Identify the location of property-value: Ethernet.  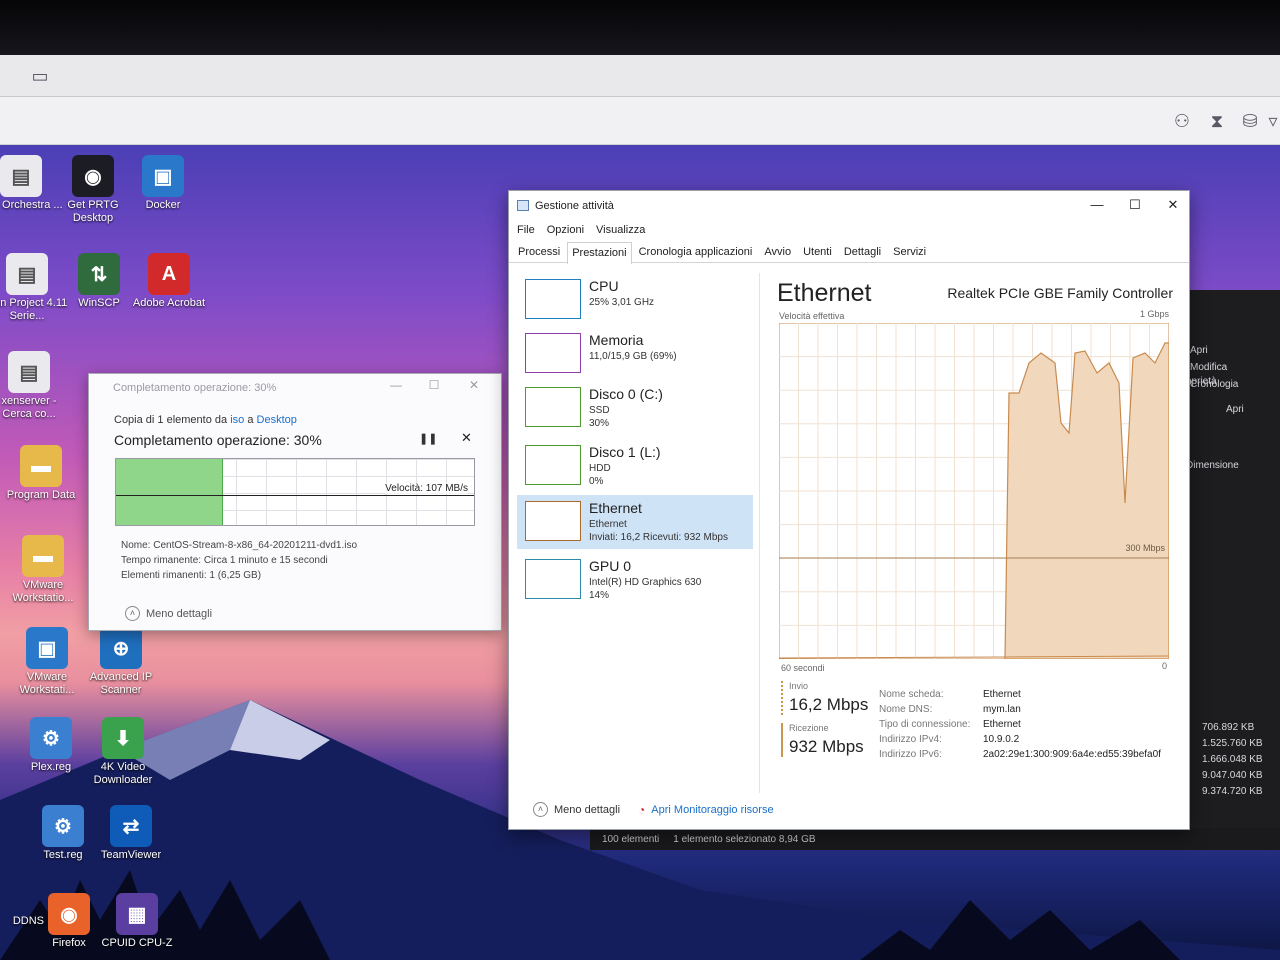
(1002, 724).